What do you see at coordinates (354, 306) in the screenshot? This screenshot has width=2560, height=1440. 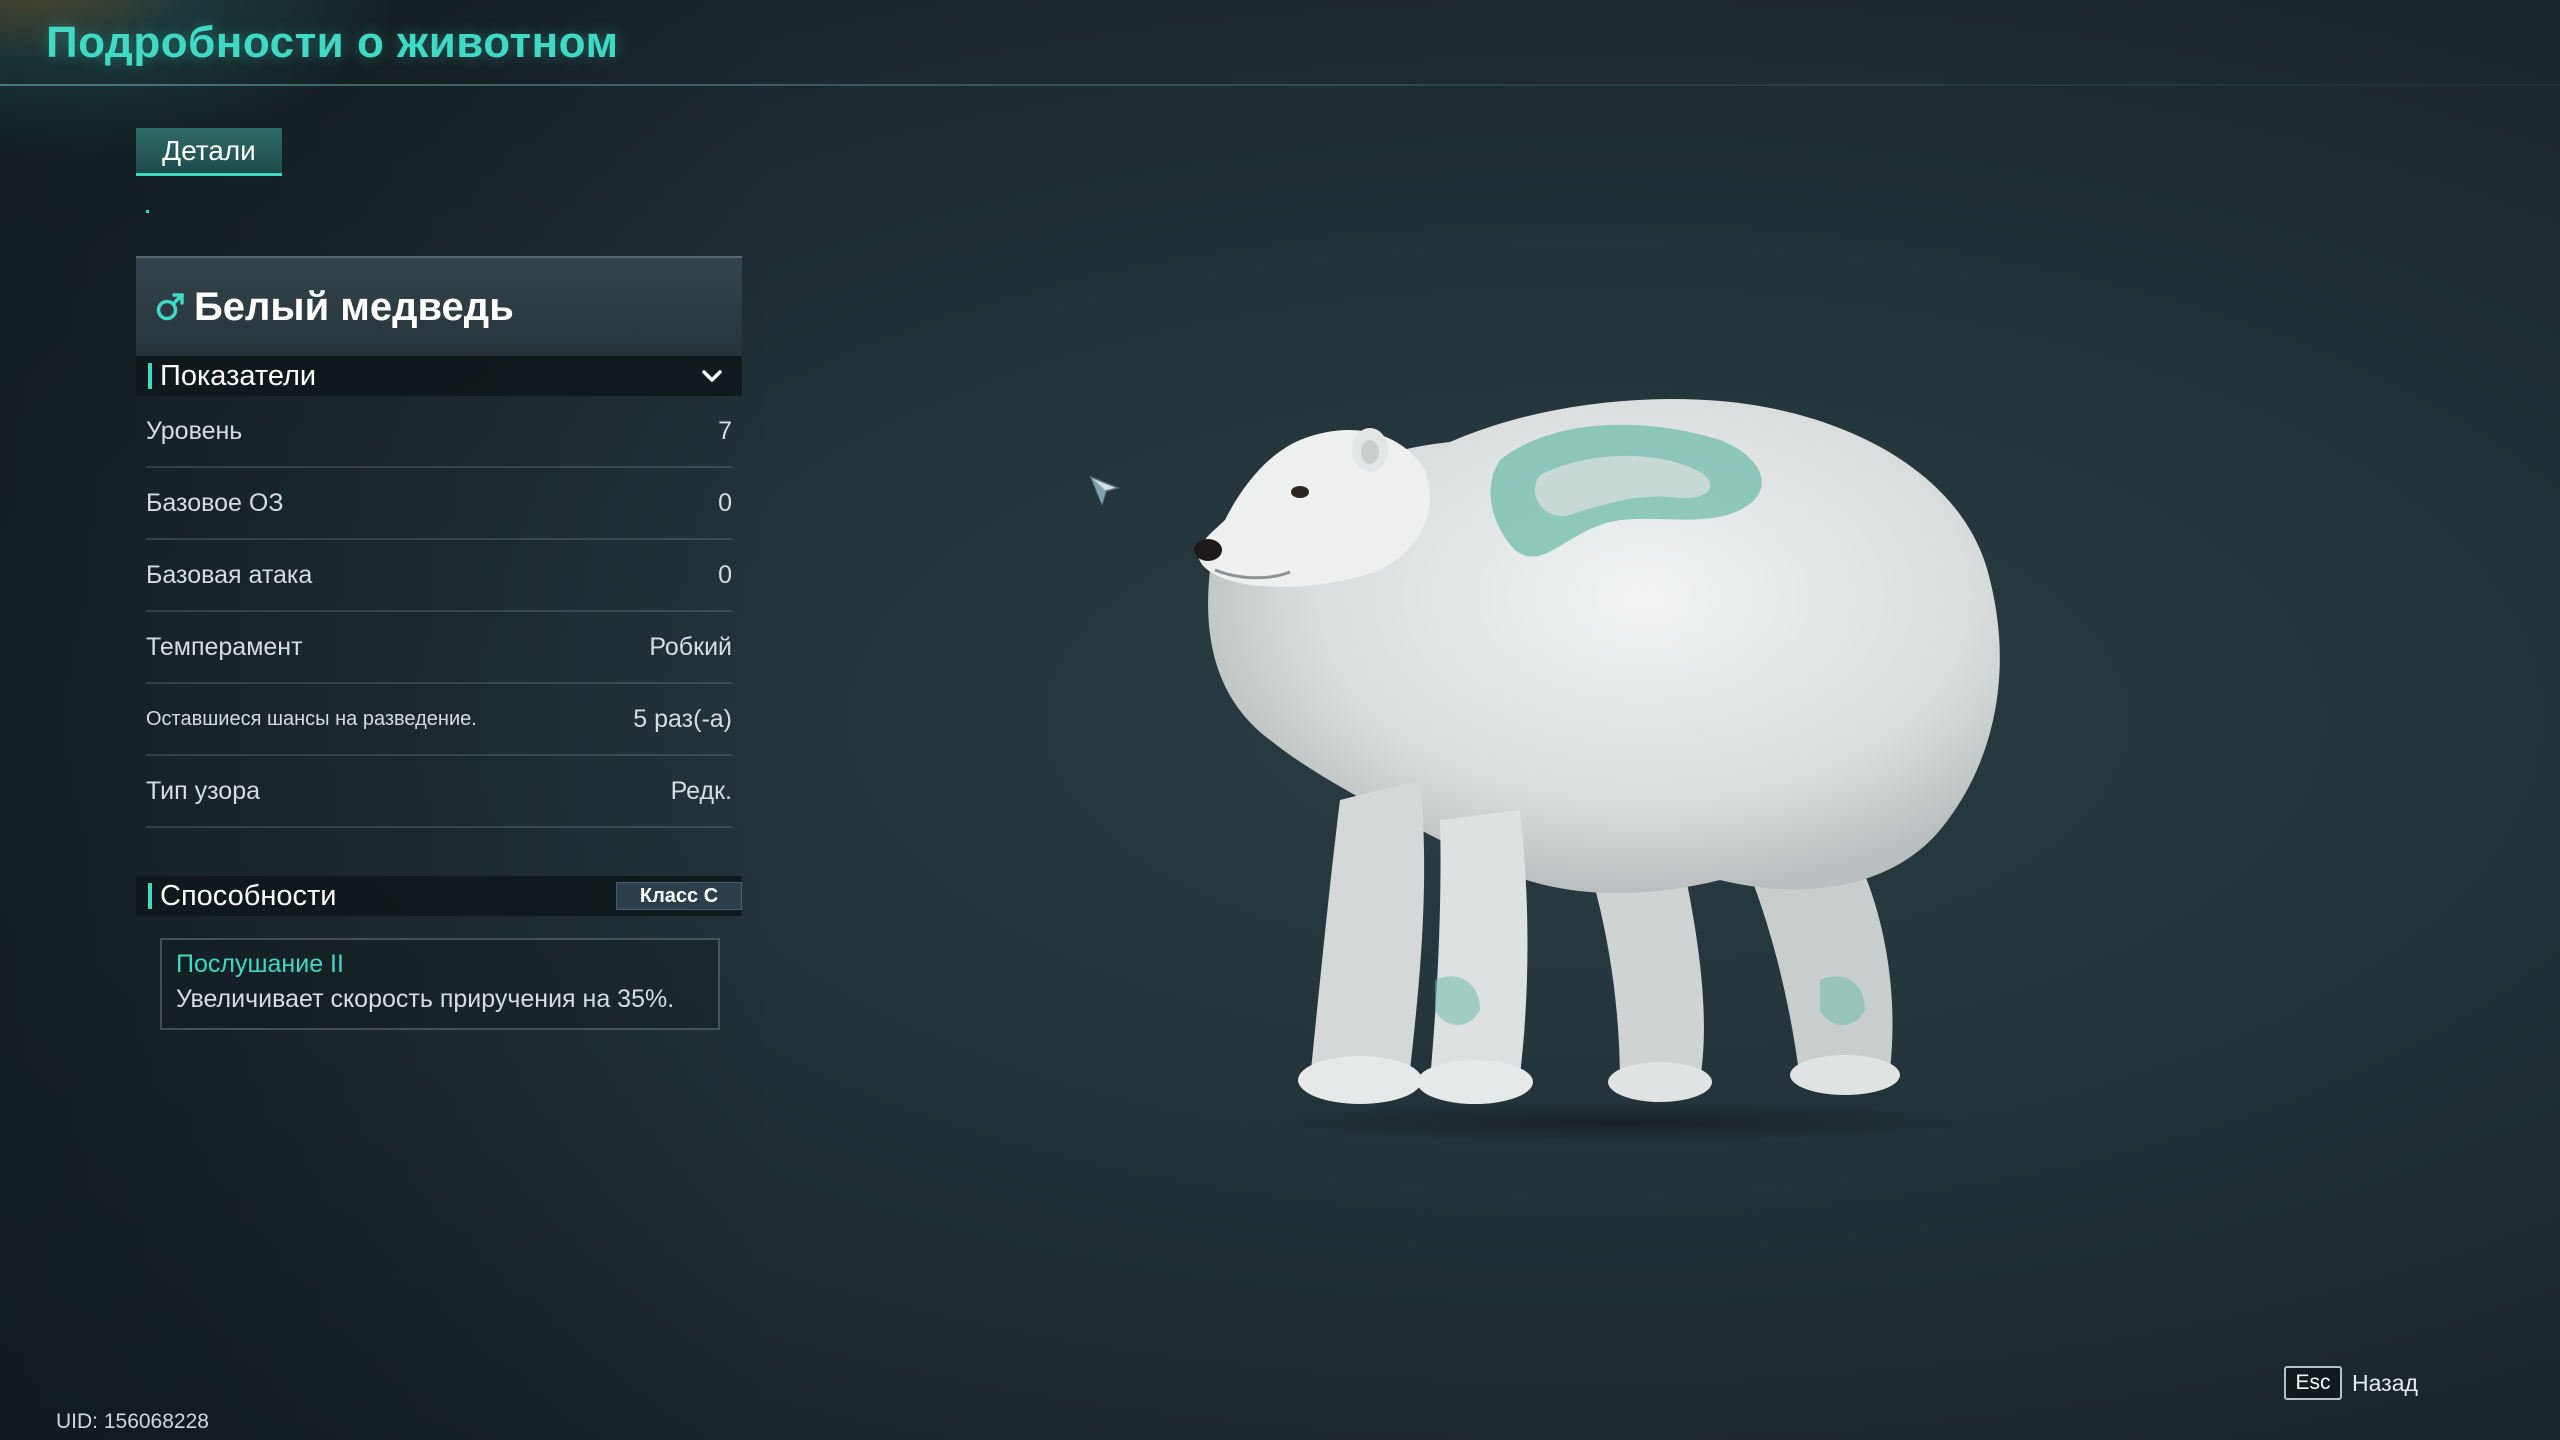 I see `animal-name: Белый медведь` at bounding box center [354, 306].